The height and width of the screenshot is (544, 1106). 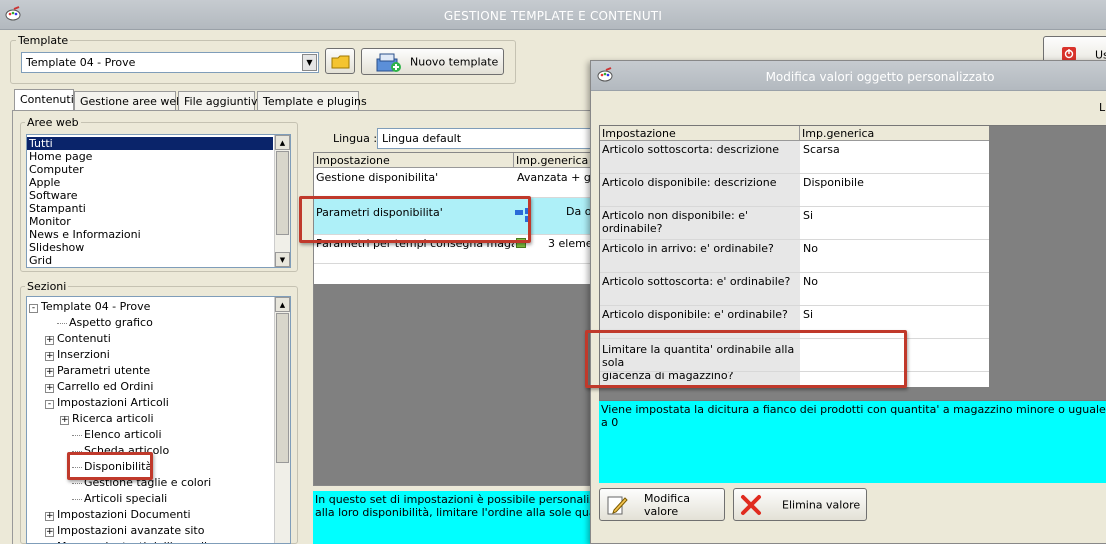 I want to click on dialog-truncated-label: Li, so click(x=1102, y=107).